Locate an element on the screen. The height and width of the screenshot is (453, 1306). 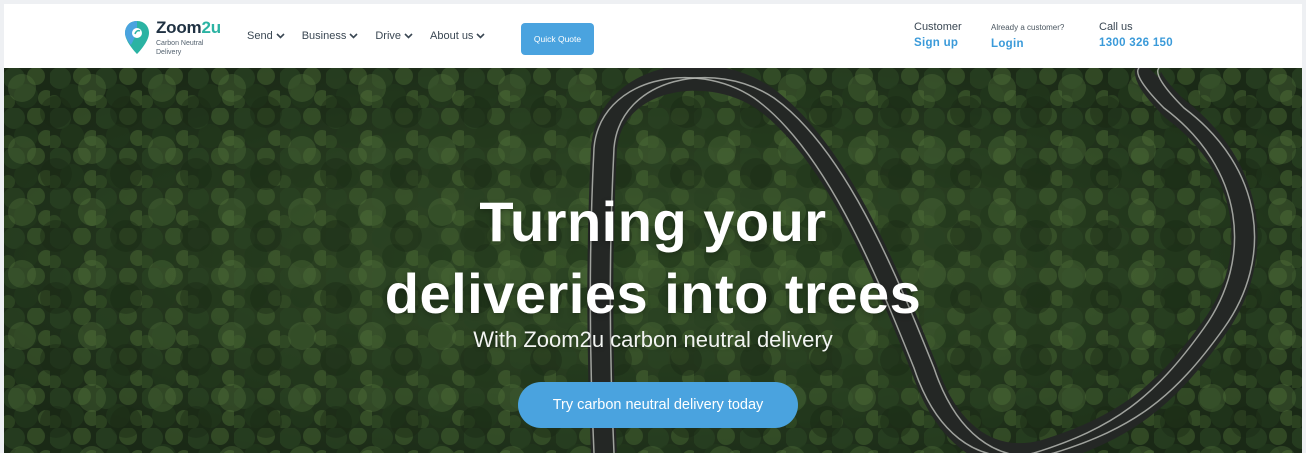
nav-drive-label: Drive is located at coordinates (388, 36).